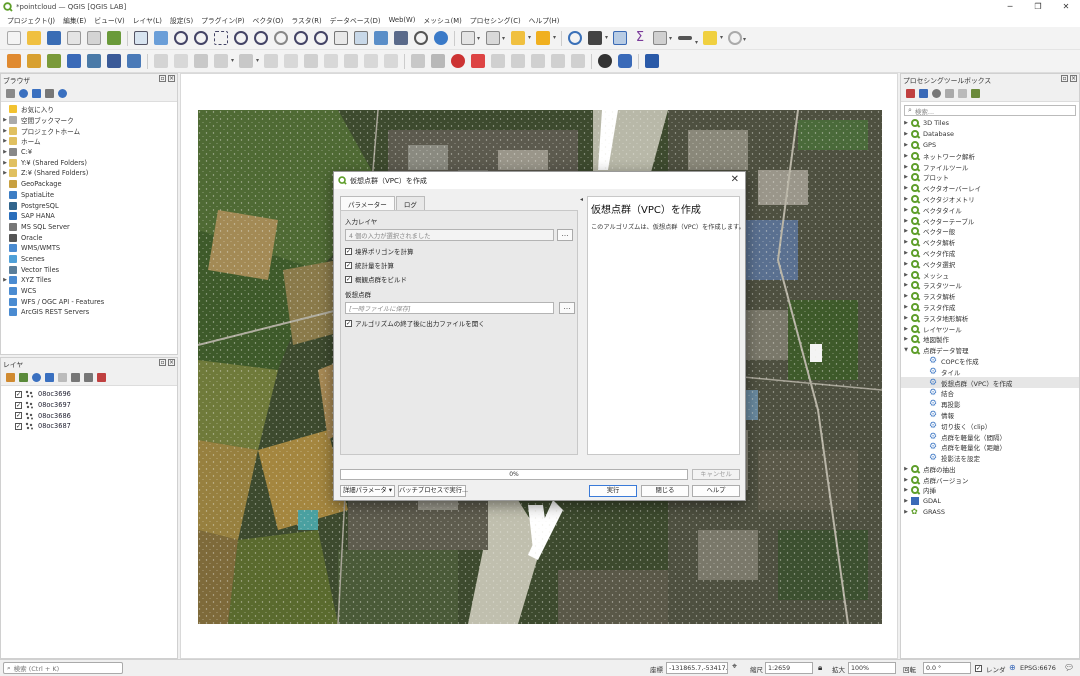  I want to click on toolbox-group: ▶ プロット, so click(990, 177).